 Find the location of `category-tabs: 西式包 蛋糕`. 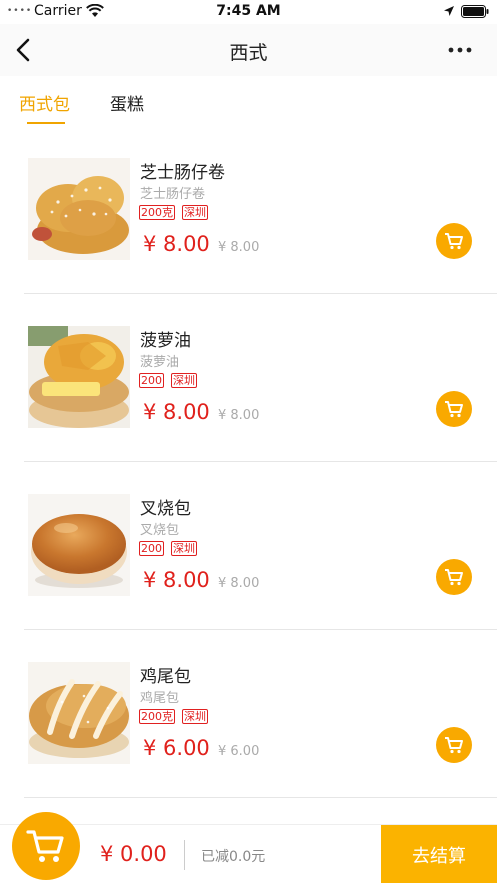

category-tabs: 西式包 蛋糕 is located at coordinates (248, 101).